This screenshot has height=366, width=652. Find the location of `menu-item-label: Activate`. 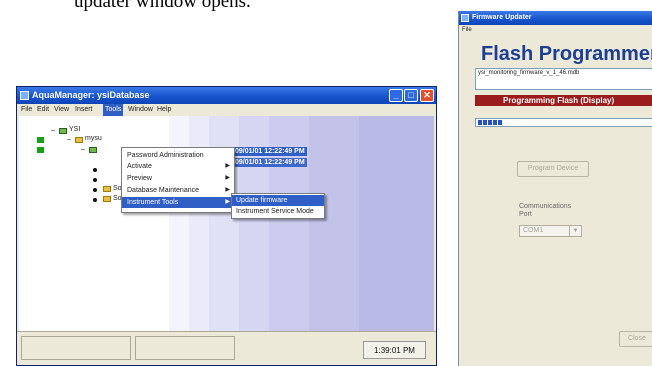

menu-item-label: Activate is located at coordinates (139, 166).